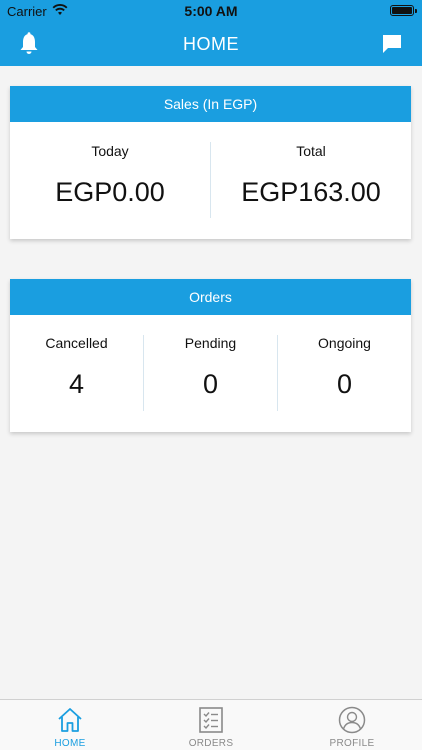 This screenshot has width=422, height=750. What do you see at coordinates (352, 720) in the screenshot?
I see `profile-icon` at bounding box center [352, 720].